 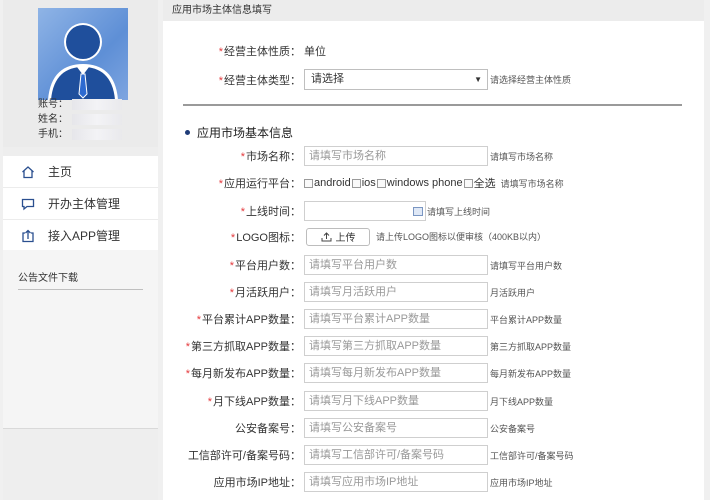 I want to click on platform-users-input: 请填写平台用户数, so click(x=396, y=265).